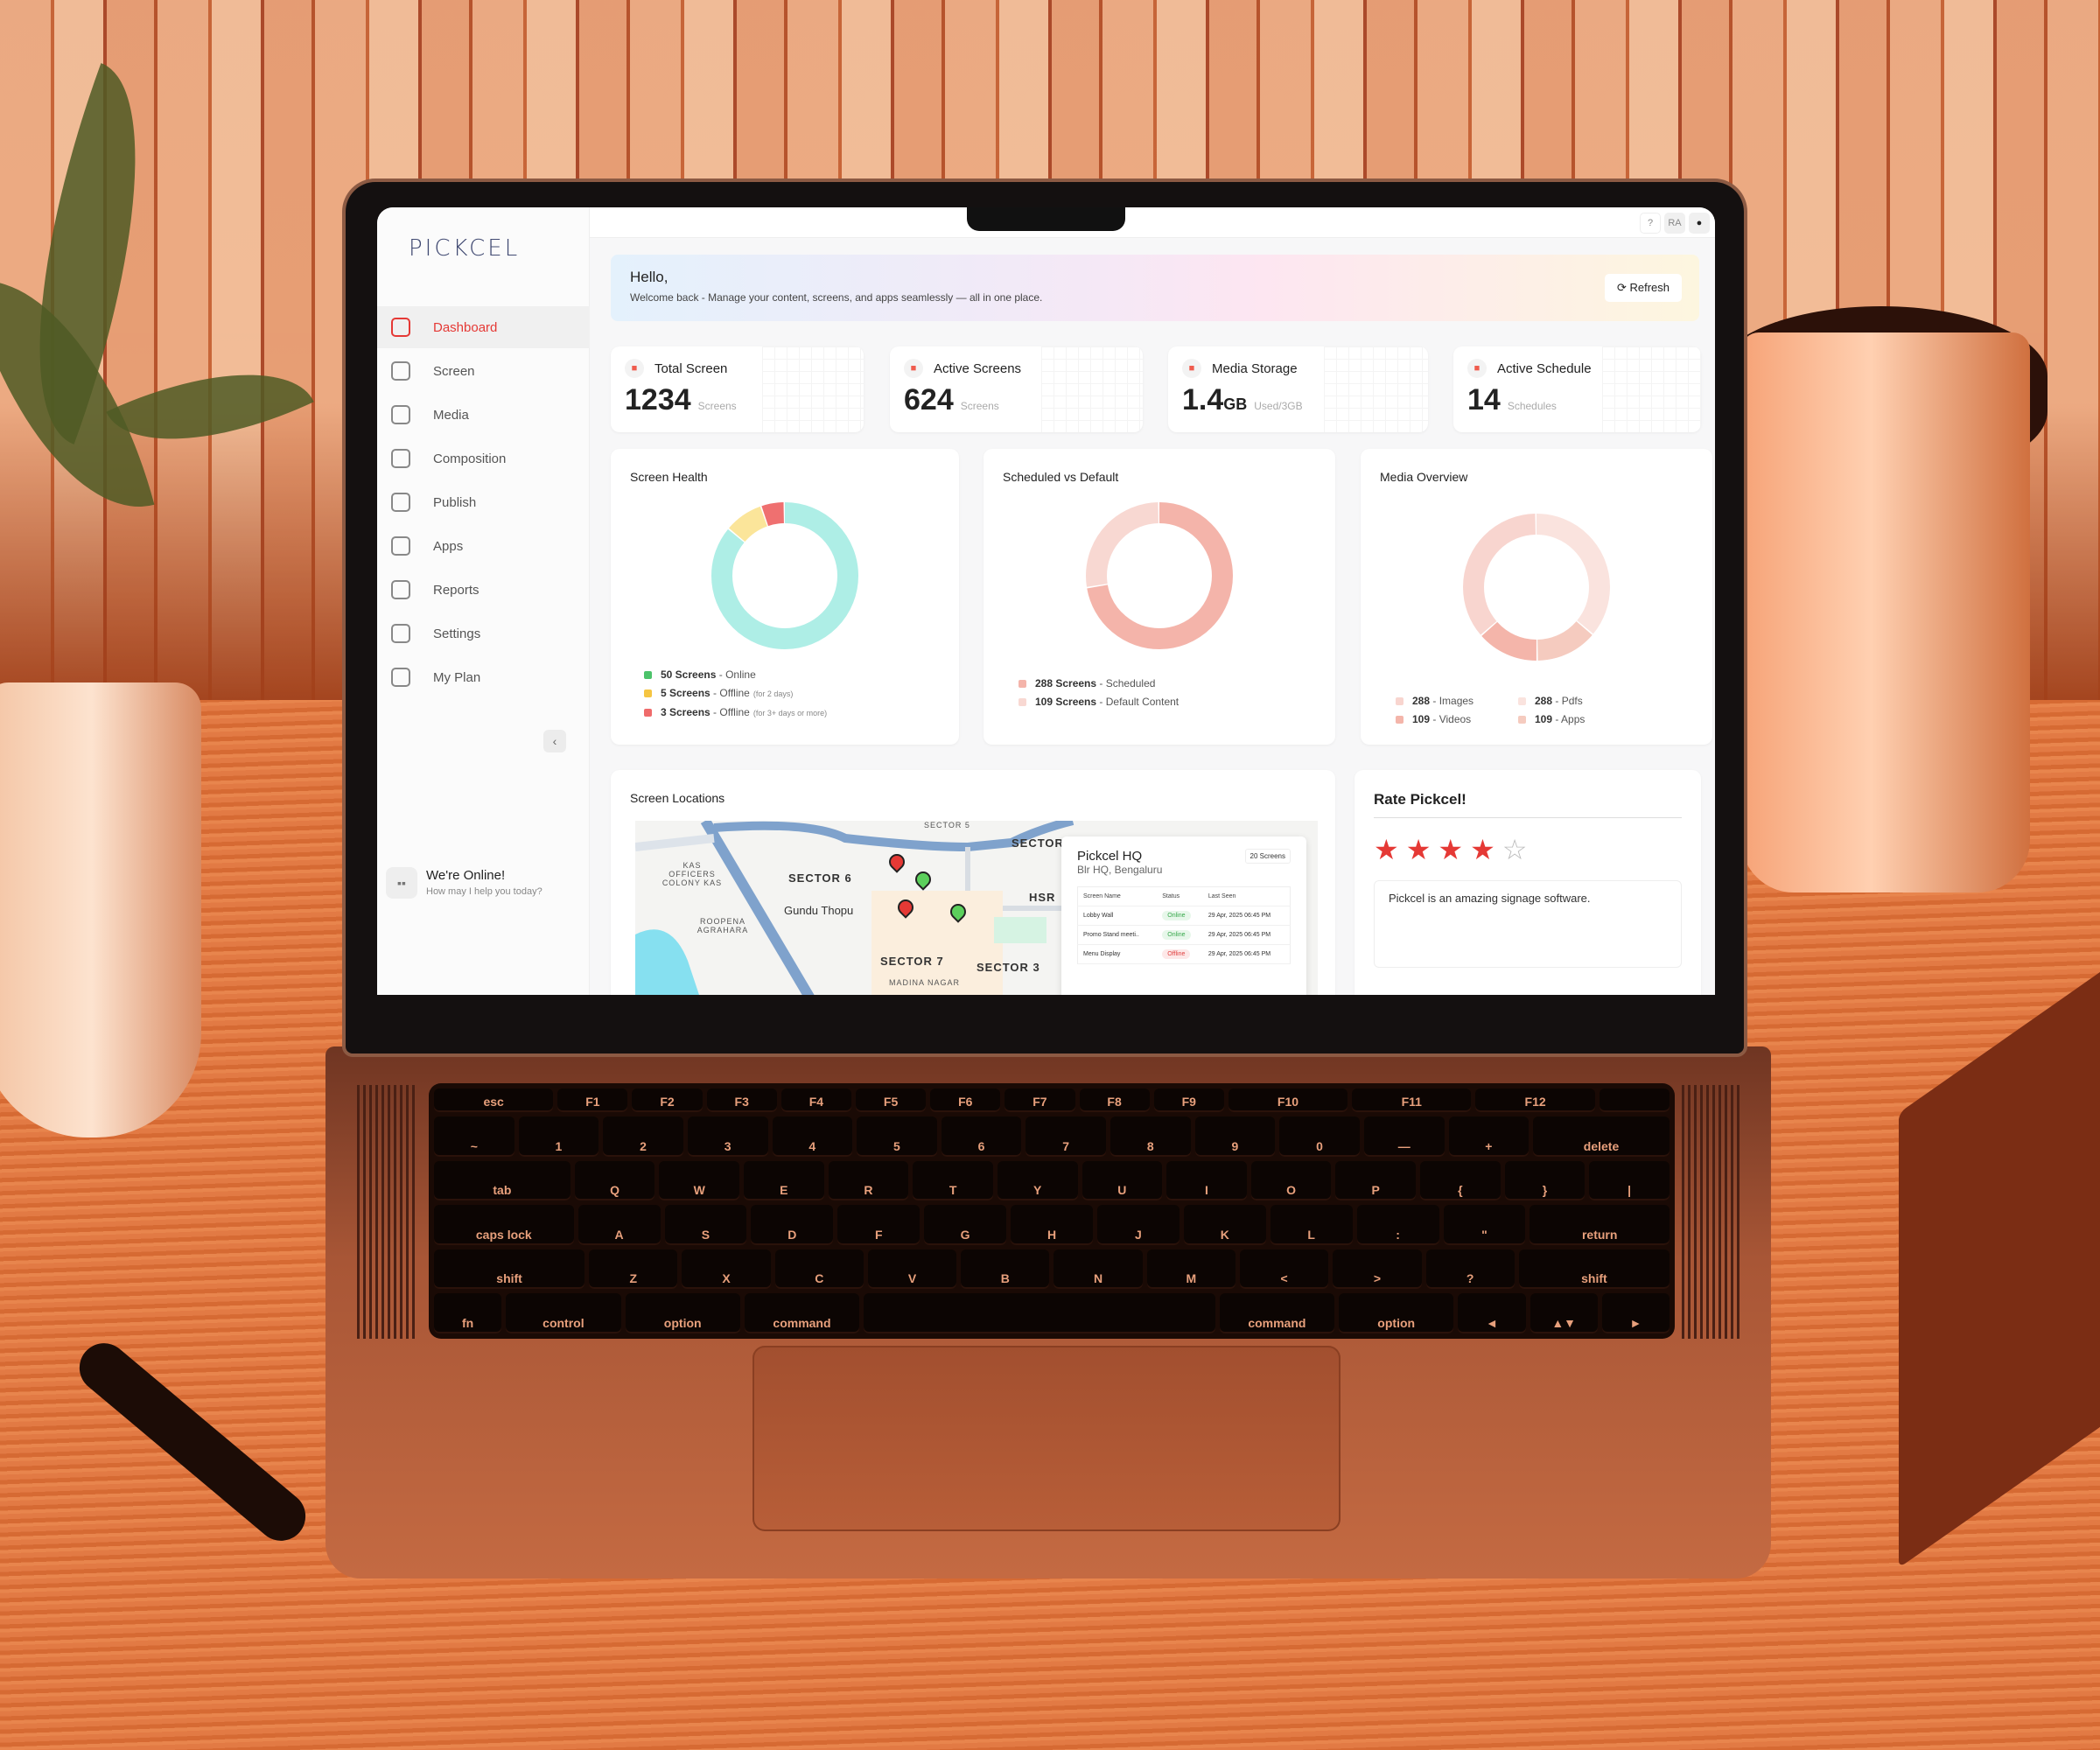 The image size is (2100, 1750). I want to click on key-r: R, so click(868, 1180).